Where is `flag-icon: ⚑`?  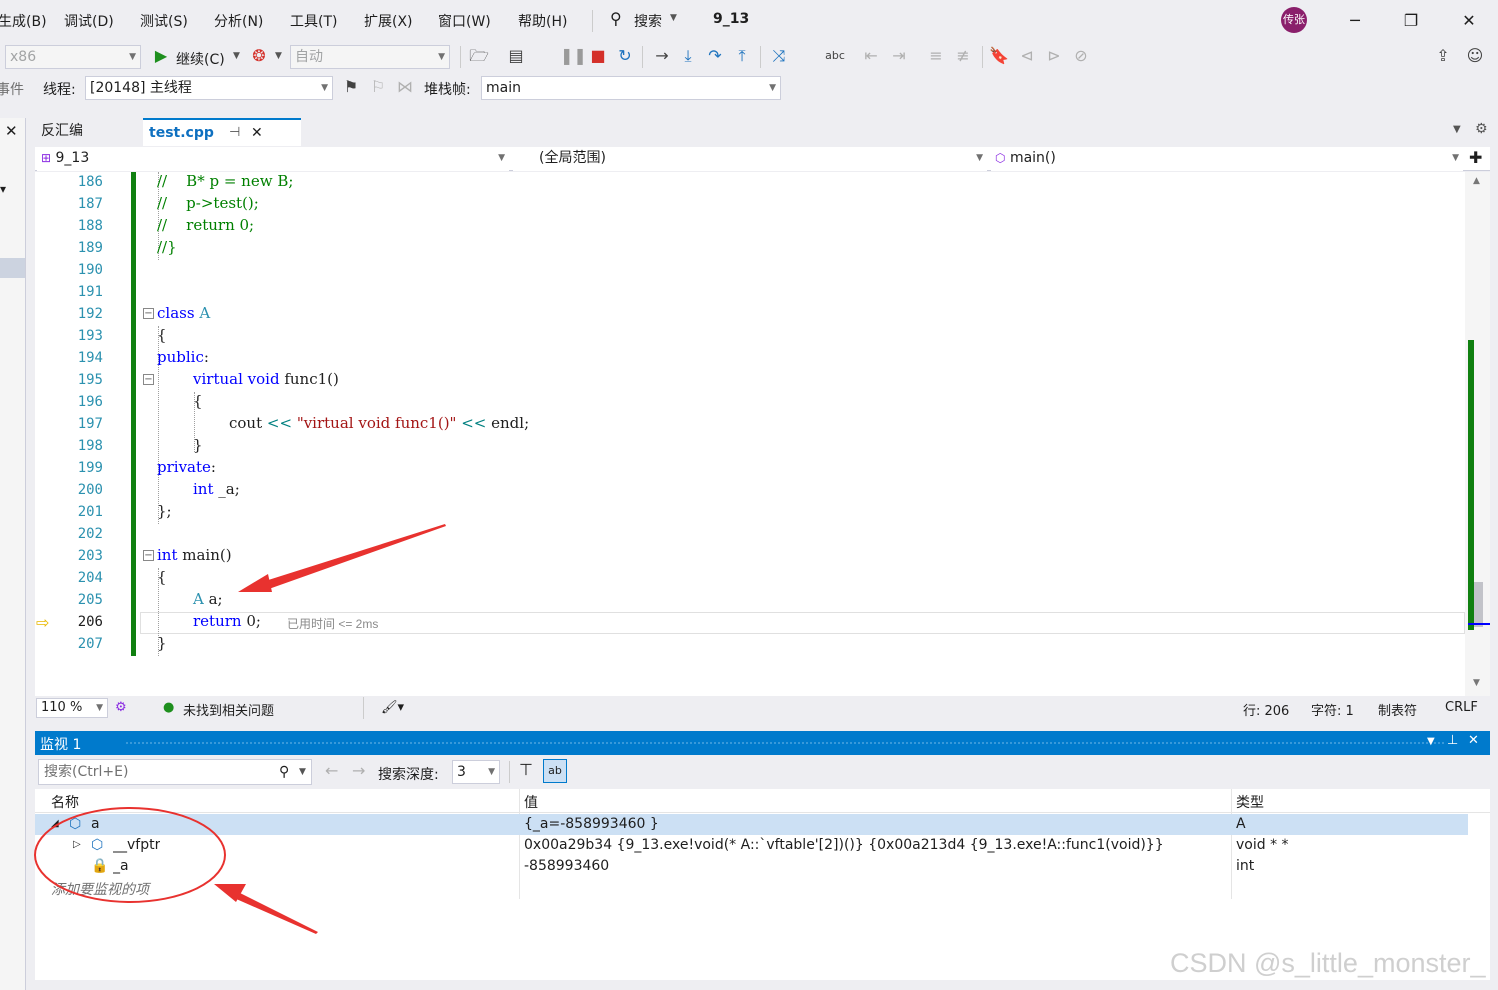
flag-icon: ⚑ is located at coordinates (351, 87).